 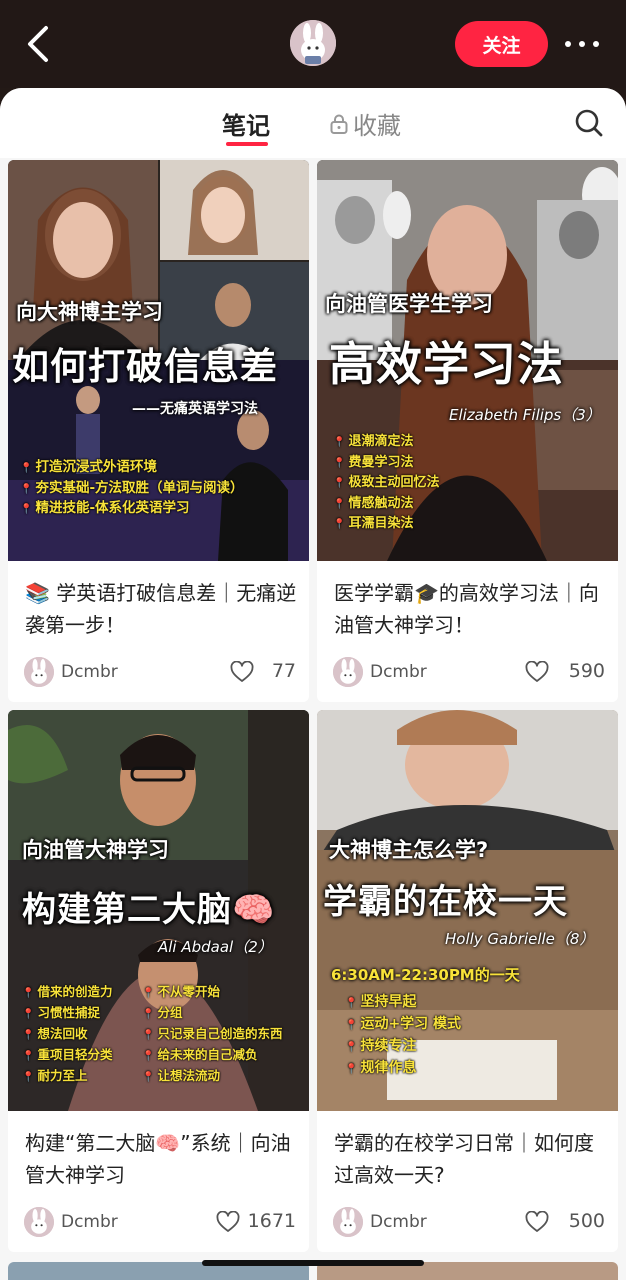 I want to click on tab-favorites-label: 收藏, so click(x=377, y=126).